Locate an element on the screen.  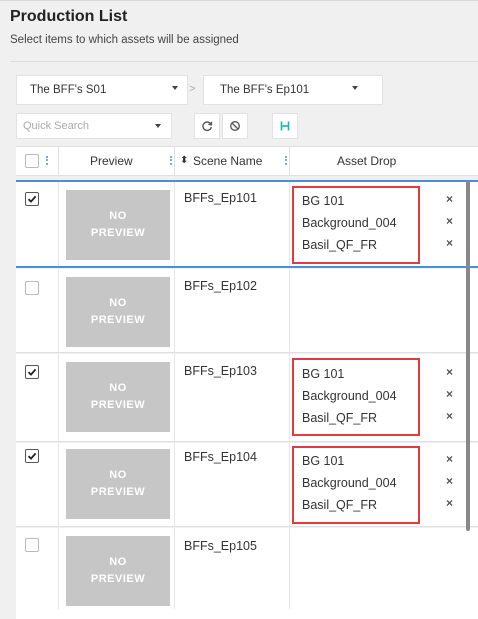
clear-button is located at coordinates (235, 126).